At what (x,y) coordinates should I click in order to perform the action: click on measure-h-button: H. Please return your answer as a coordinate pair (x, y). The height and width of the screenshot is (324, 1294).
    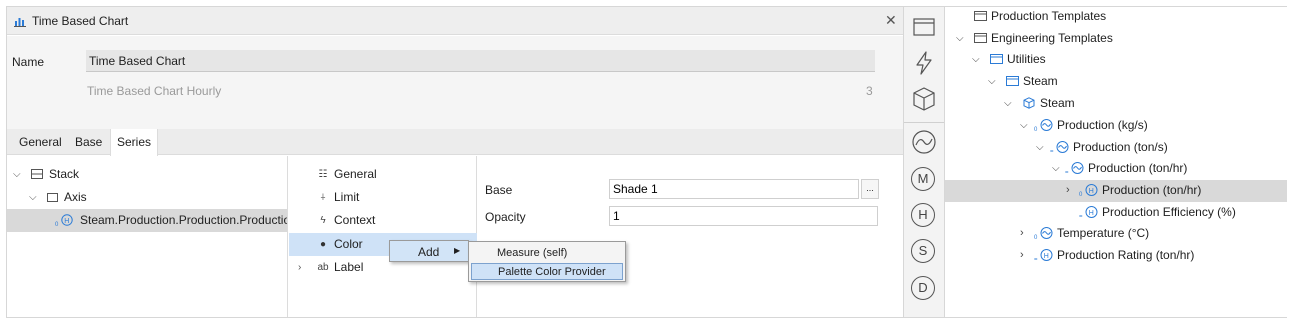
    Looking at the image, I should click on (923, 215).